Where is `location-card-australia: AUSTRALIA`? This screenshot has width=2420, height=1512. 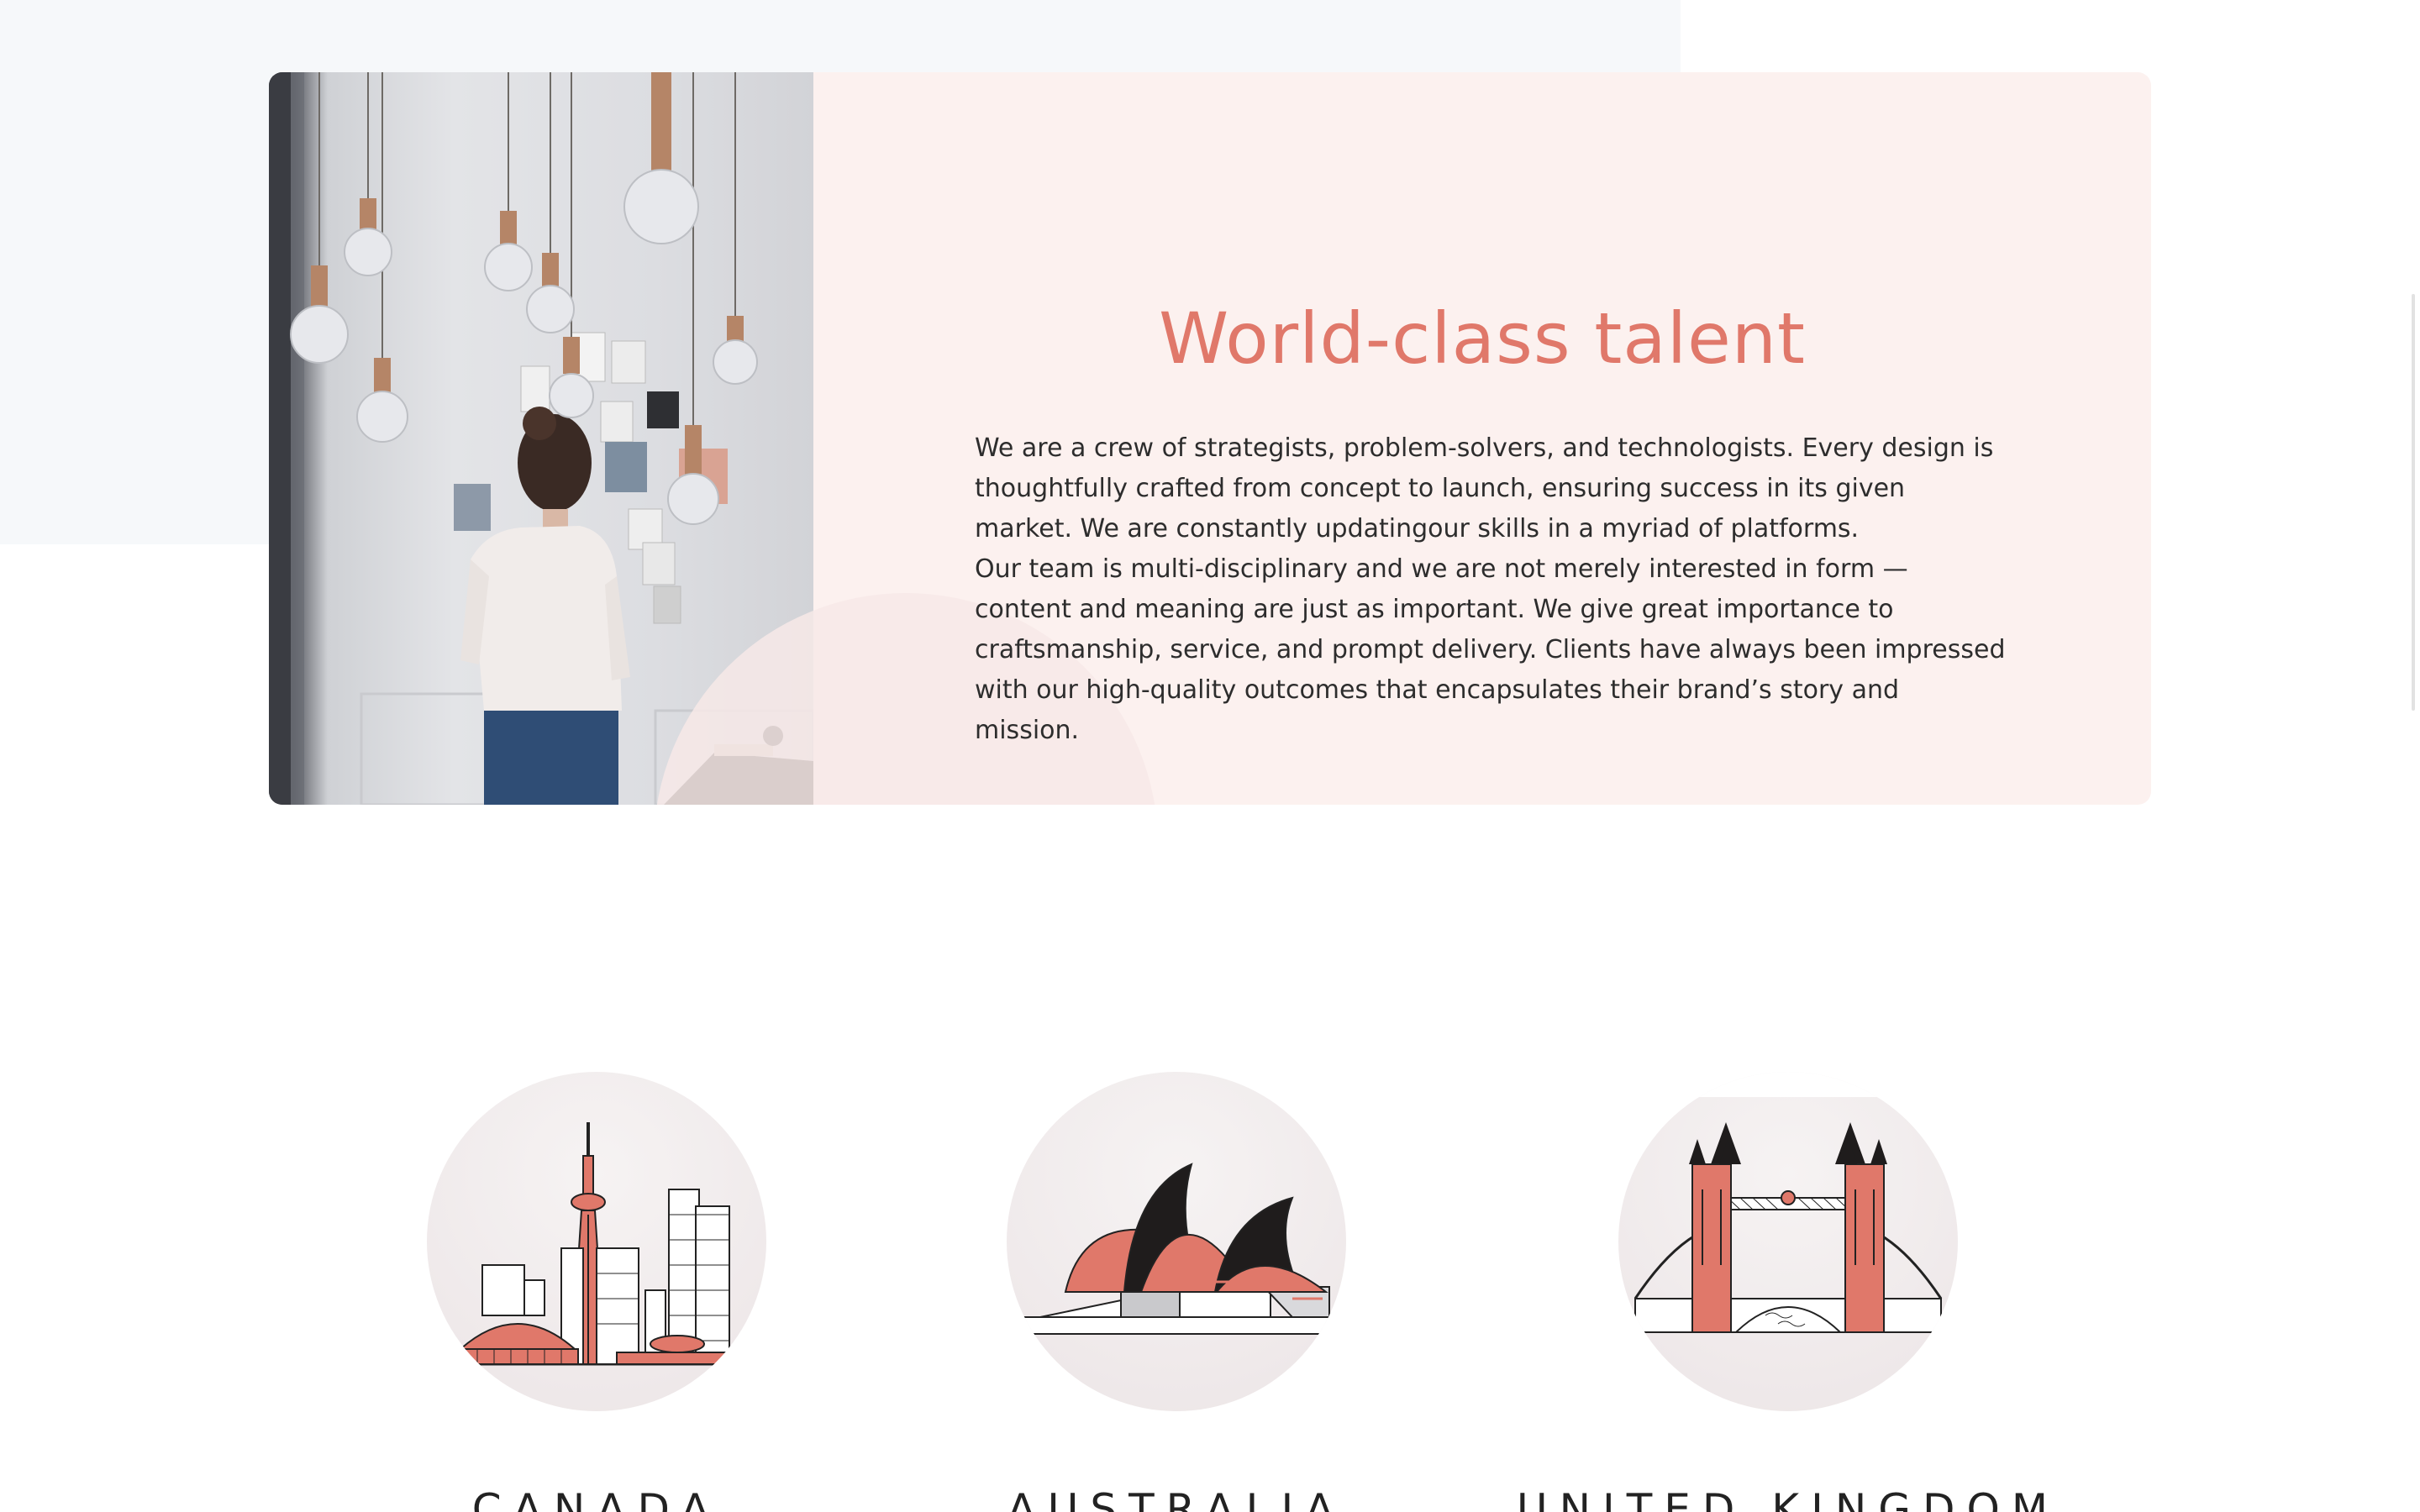 location-card-australia: AUSTRALIA is located at coordinates (1176, 1292).